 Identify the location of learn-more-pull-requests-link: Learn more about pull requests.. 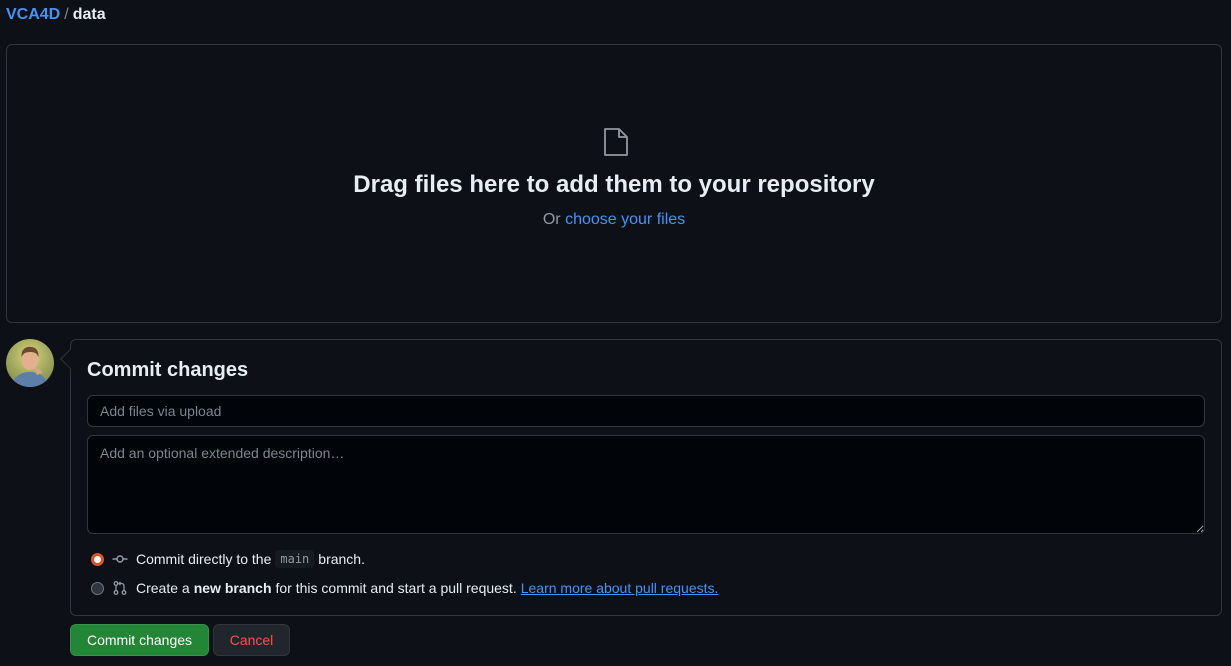
(620, 588).